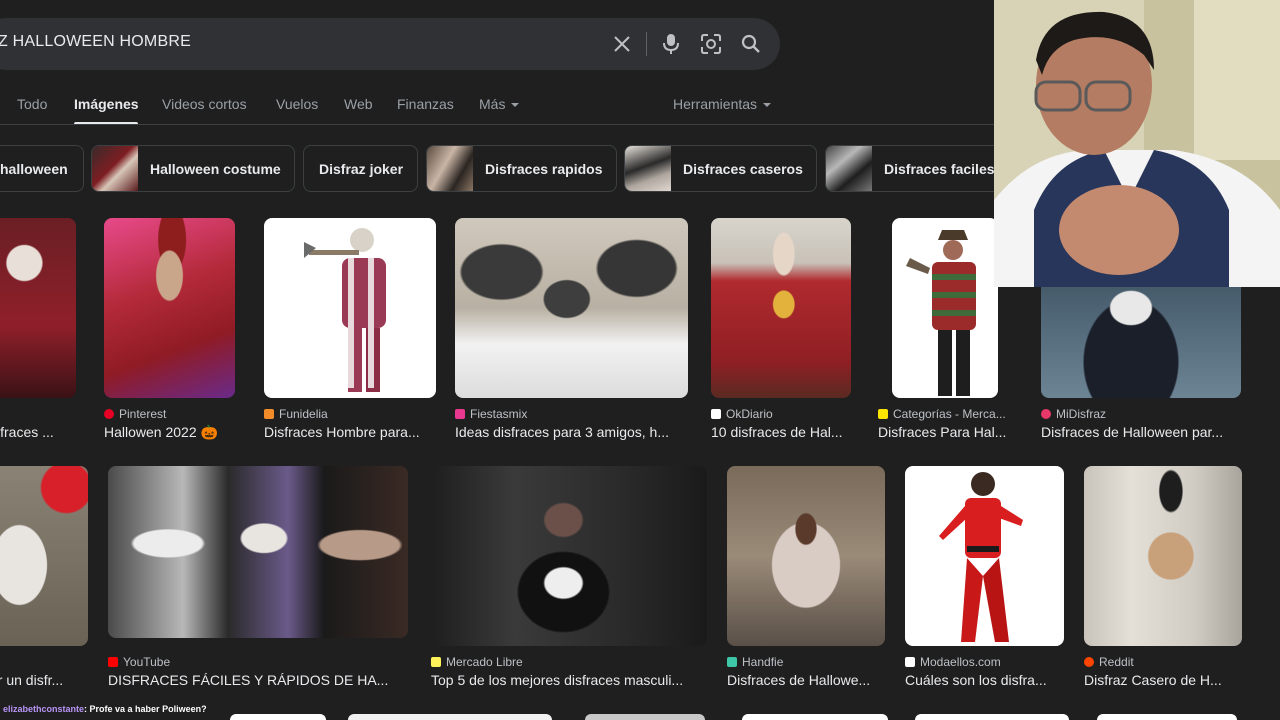 The width and height of the screenshot is (1280, 720). Describe the element at coordinates (215, 168) in the screenshot. I see `chip-label: Halloween costume` at that location.